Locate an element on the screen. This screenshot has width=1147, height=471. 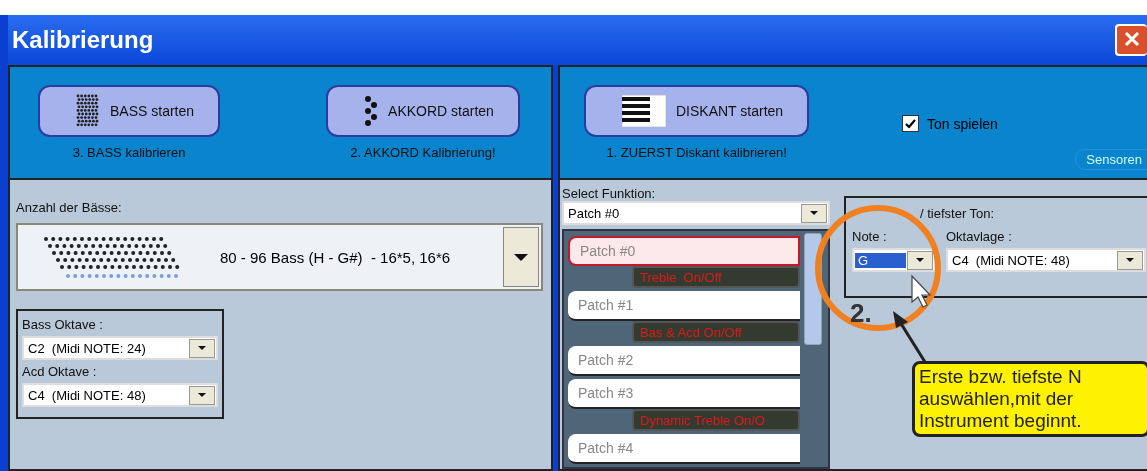
patch-item: Patch #3 is located at coordinates (684, 394).